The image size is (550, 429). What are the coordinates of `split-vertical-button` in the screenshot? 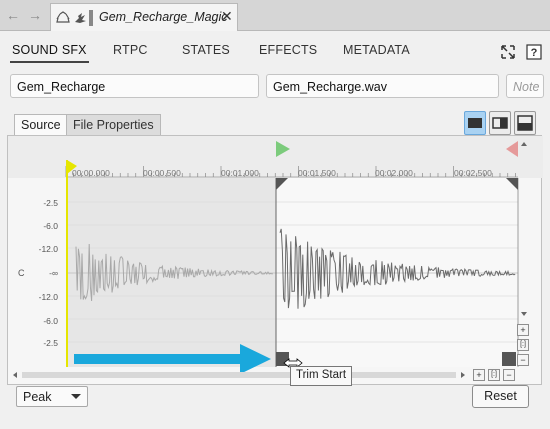 It's located at (500, 123).